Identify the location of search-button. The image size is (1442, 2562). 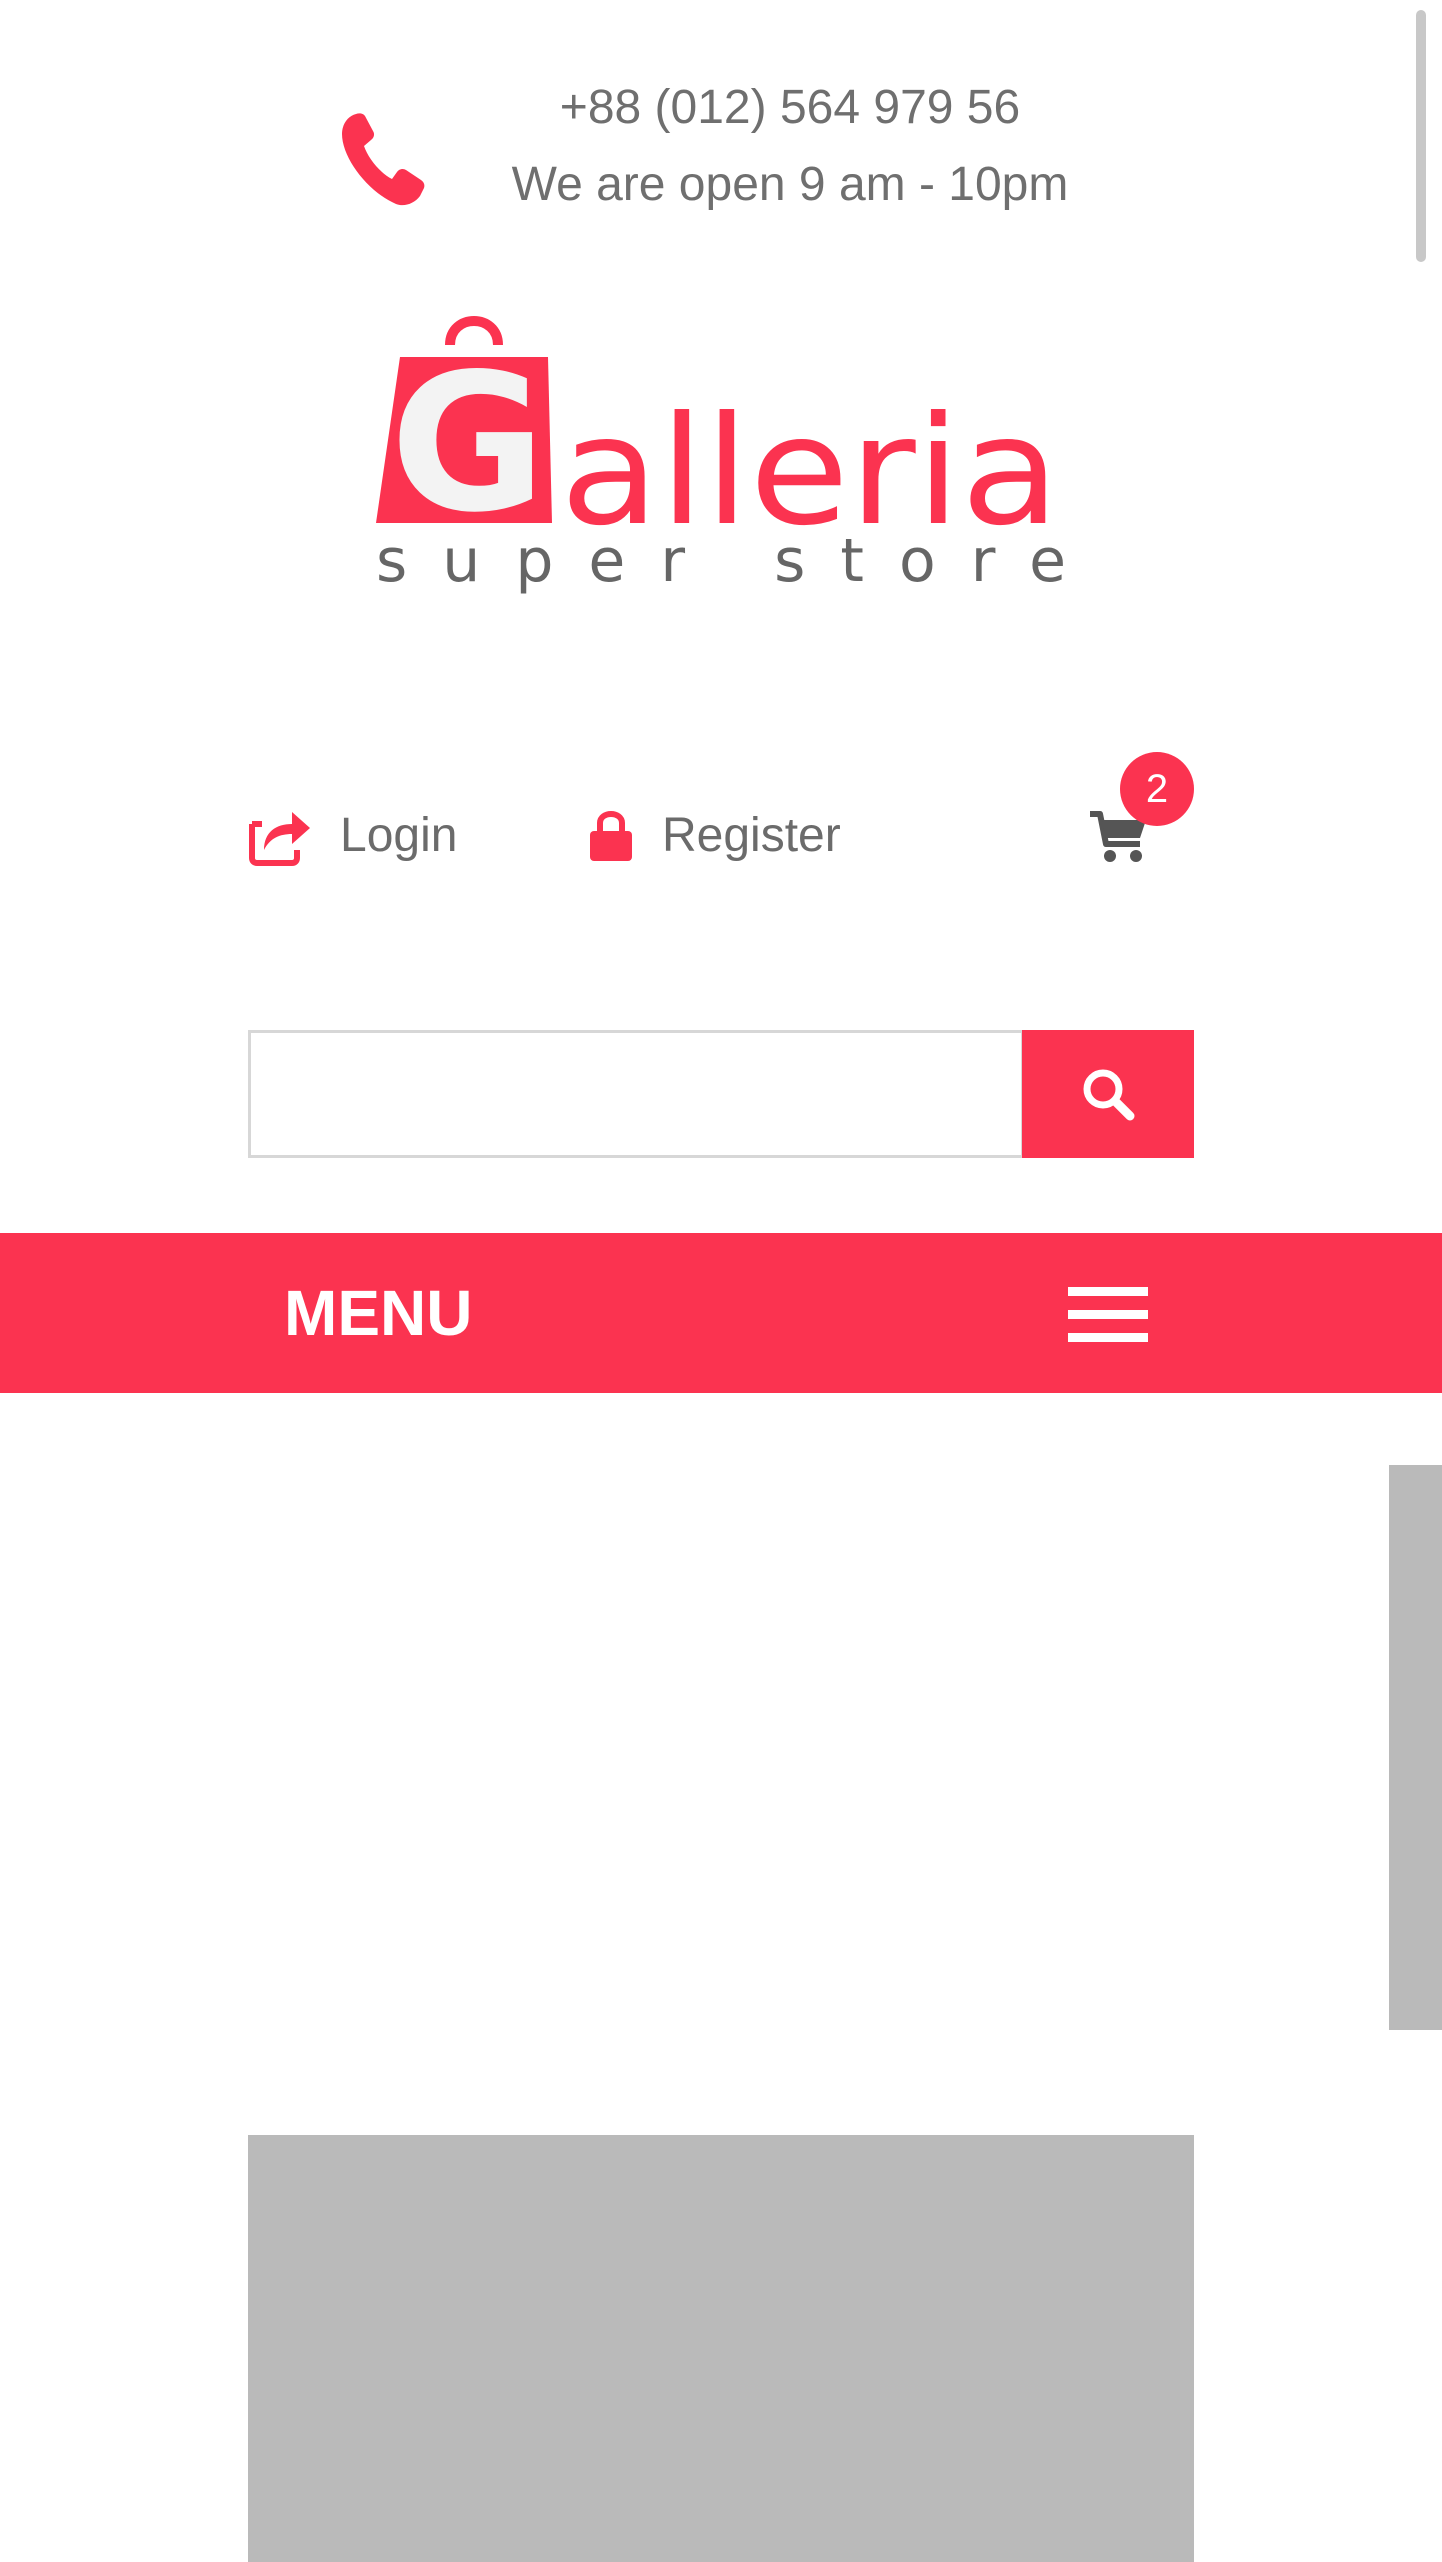
(1108, 1094).